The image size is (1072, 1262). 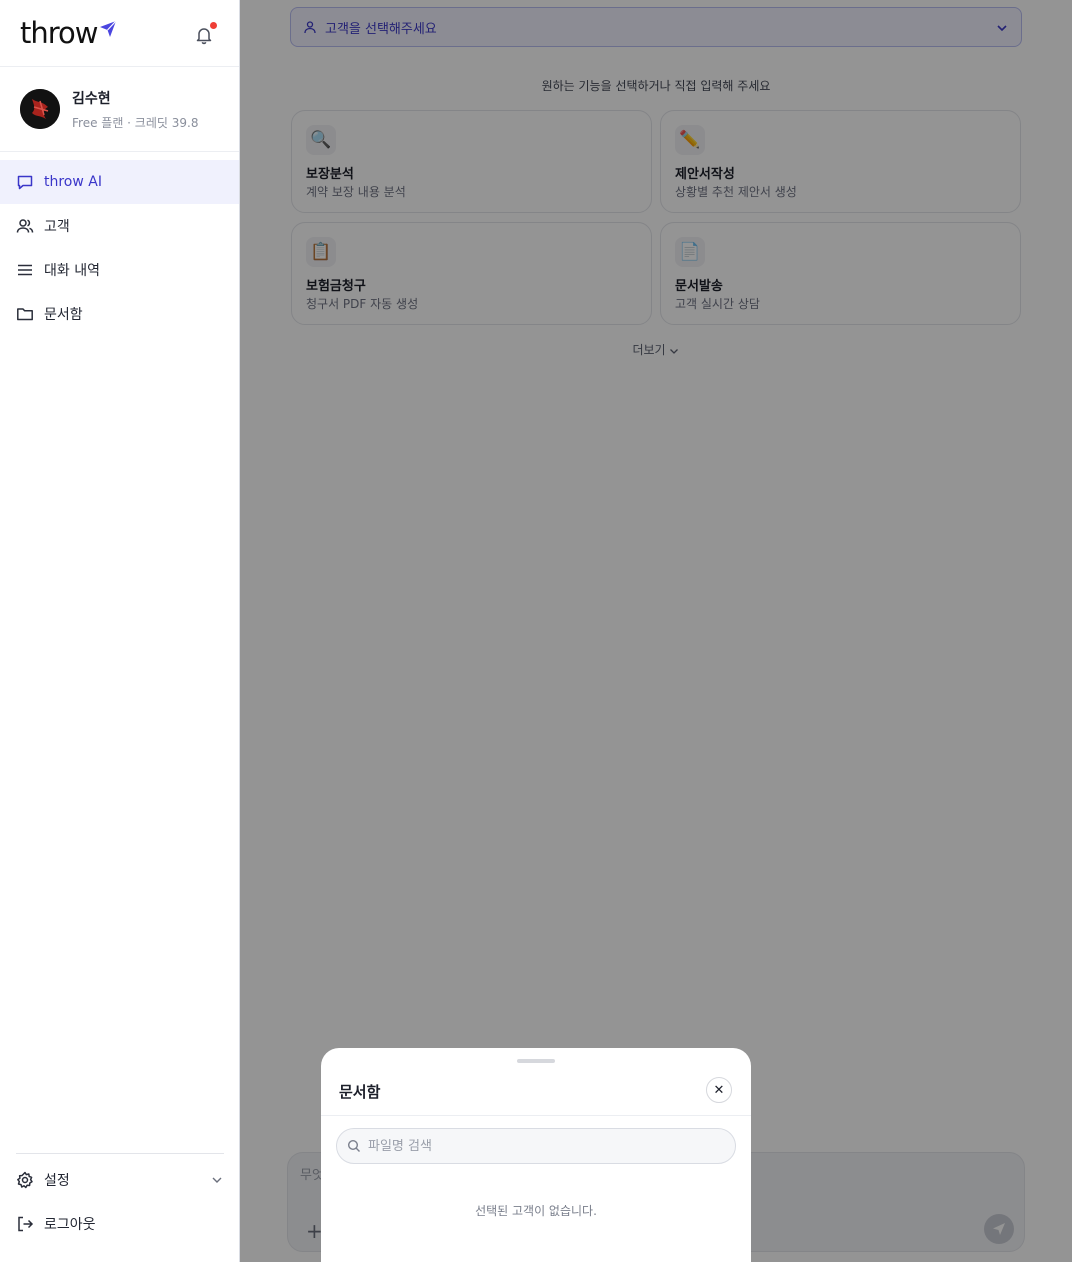 What do you see at coordinates (119, 270) in the screenshot?
I see `sidebar-item-history: 대화 내역` at bounding box center [119, 270].